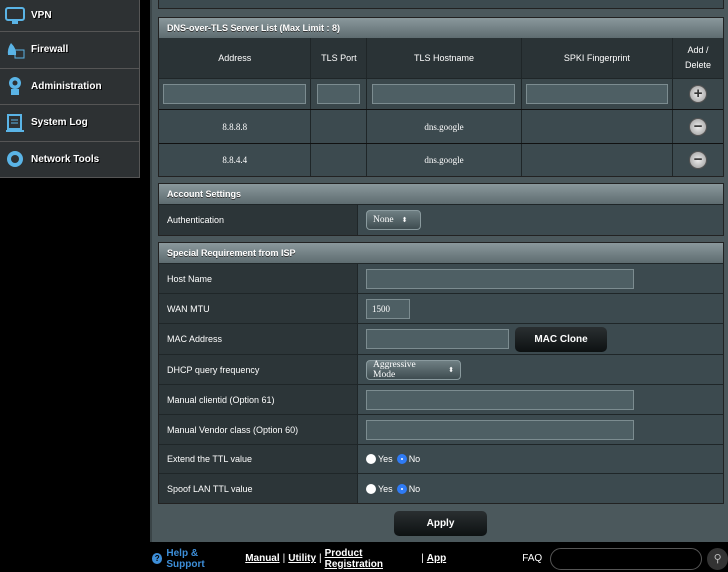 The image size is (728, 572). I want to click on sidebar-item-label: System Log, so click(59, 123).